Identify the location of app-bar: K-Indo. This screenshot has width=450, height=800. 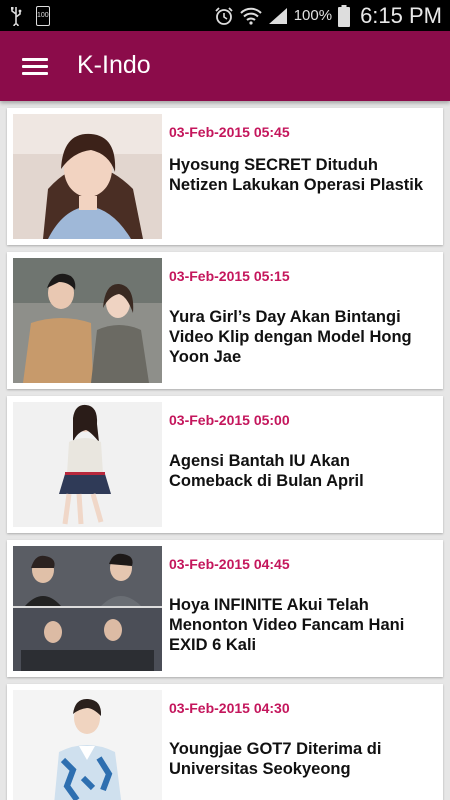
(225, 66).